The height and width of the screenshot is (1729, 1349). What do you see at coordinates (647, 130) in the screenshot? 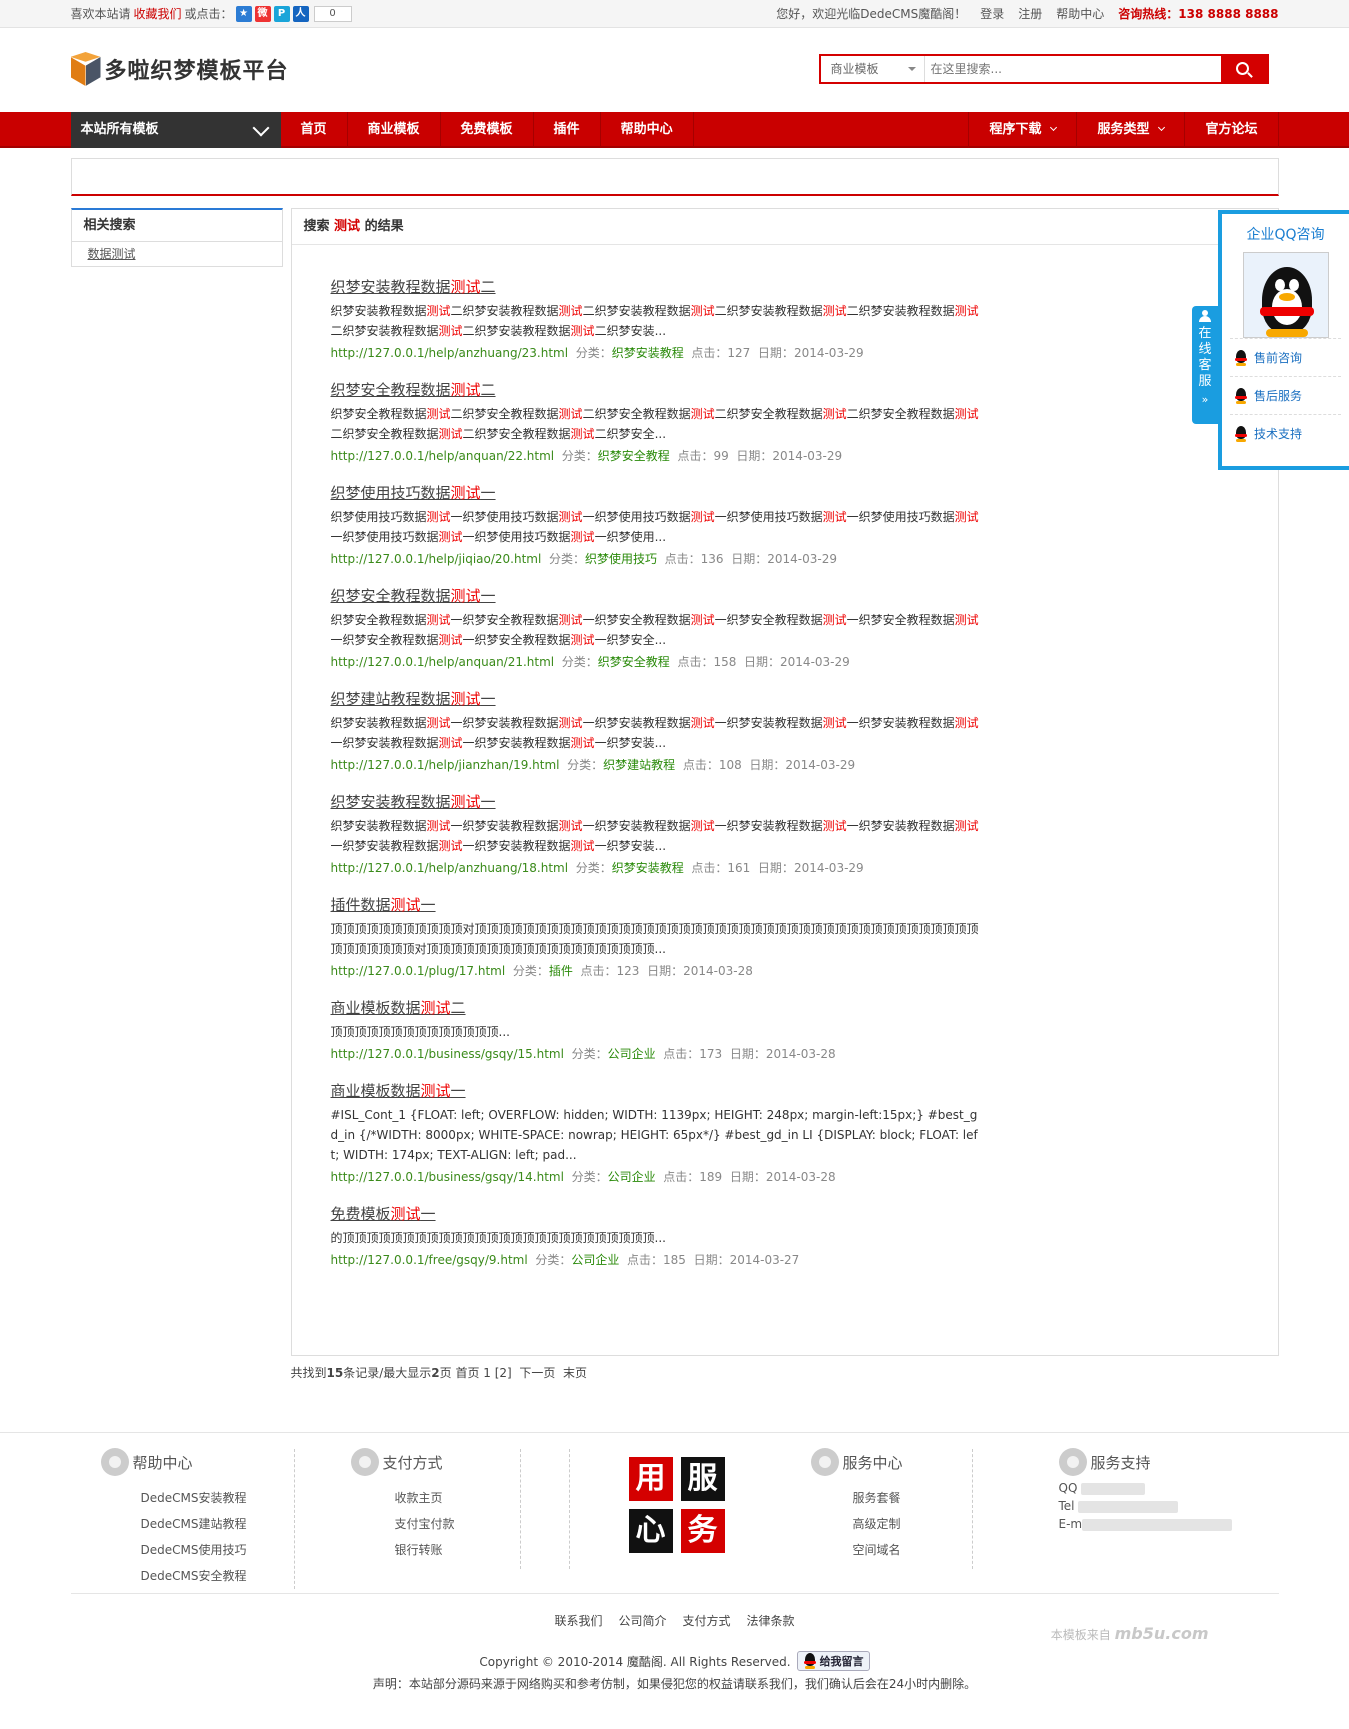
I see `nav-item-help-center: 帮助中心` at bounding box center [647, 130].